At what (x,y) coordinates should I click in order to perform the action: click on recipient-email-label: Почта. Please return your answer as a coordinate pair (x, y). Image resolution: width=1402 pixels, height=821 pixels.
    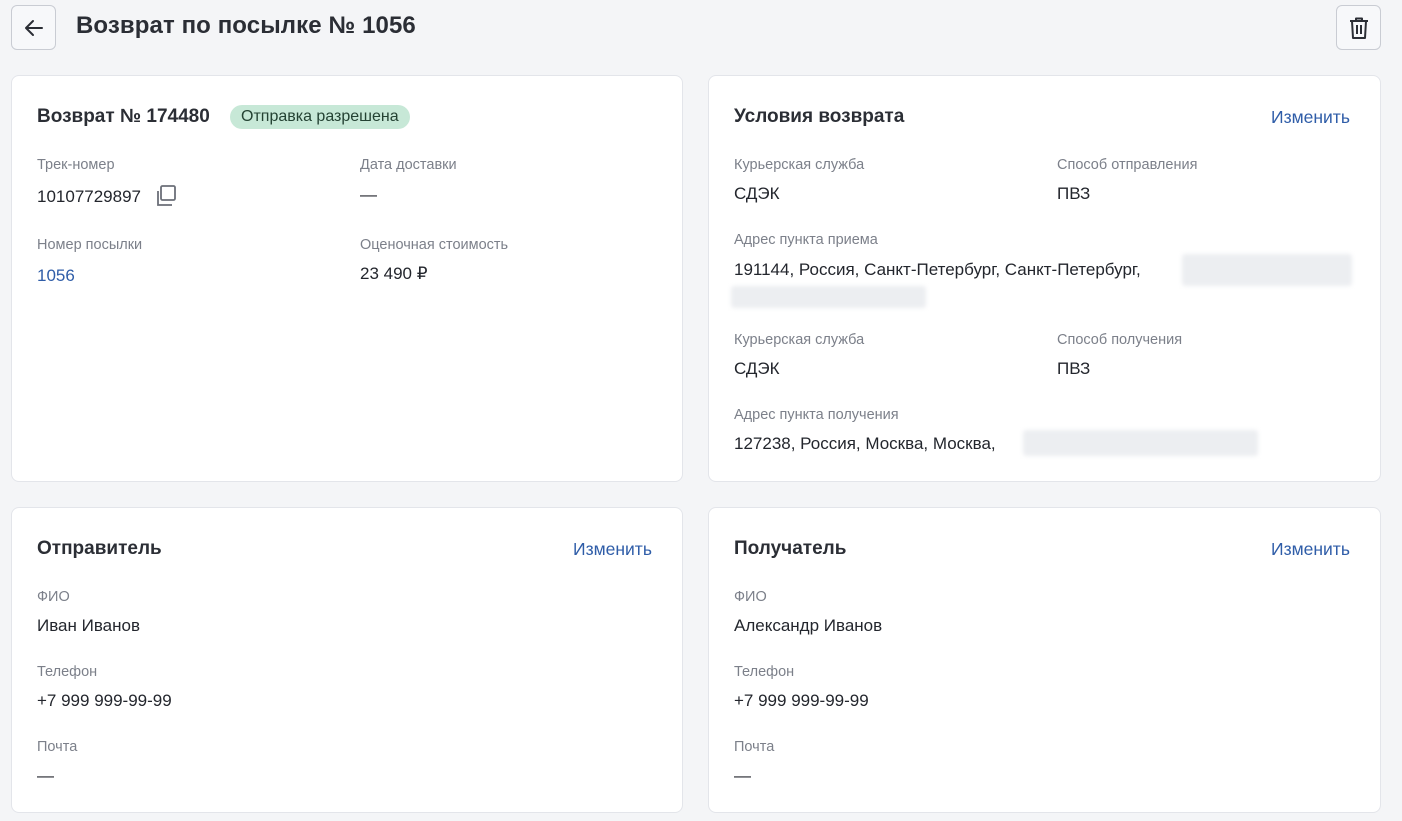
    Looking at the image, I should click on (754, 747).